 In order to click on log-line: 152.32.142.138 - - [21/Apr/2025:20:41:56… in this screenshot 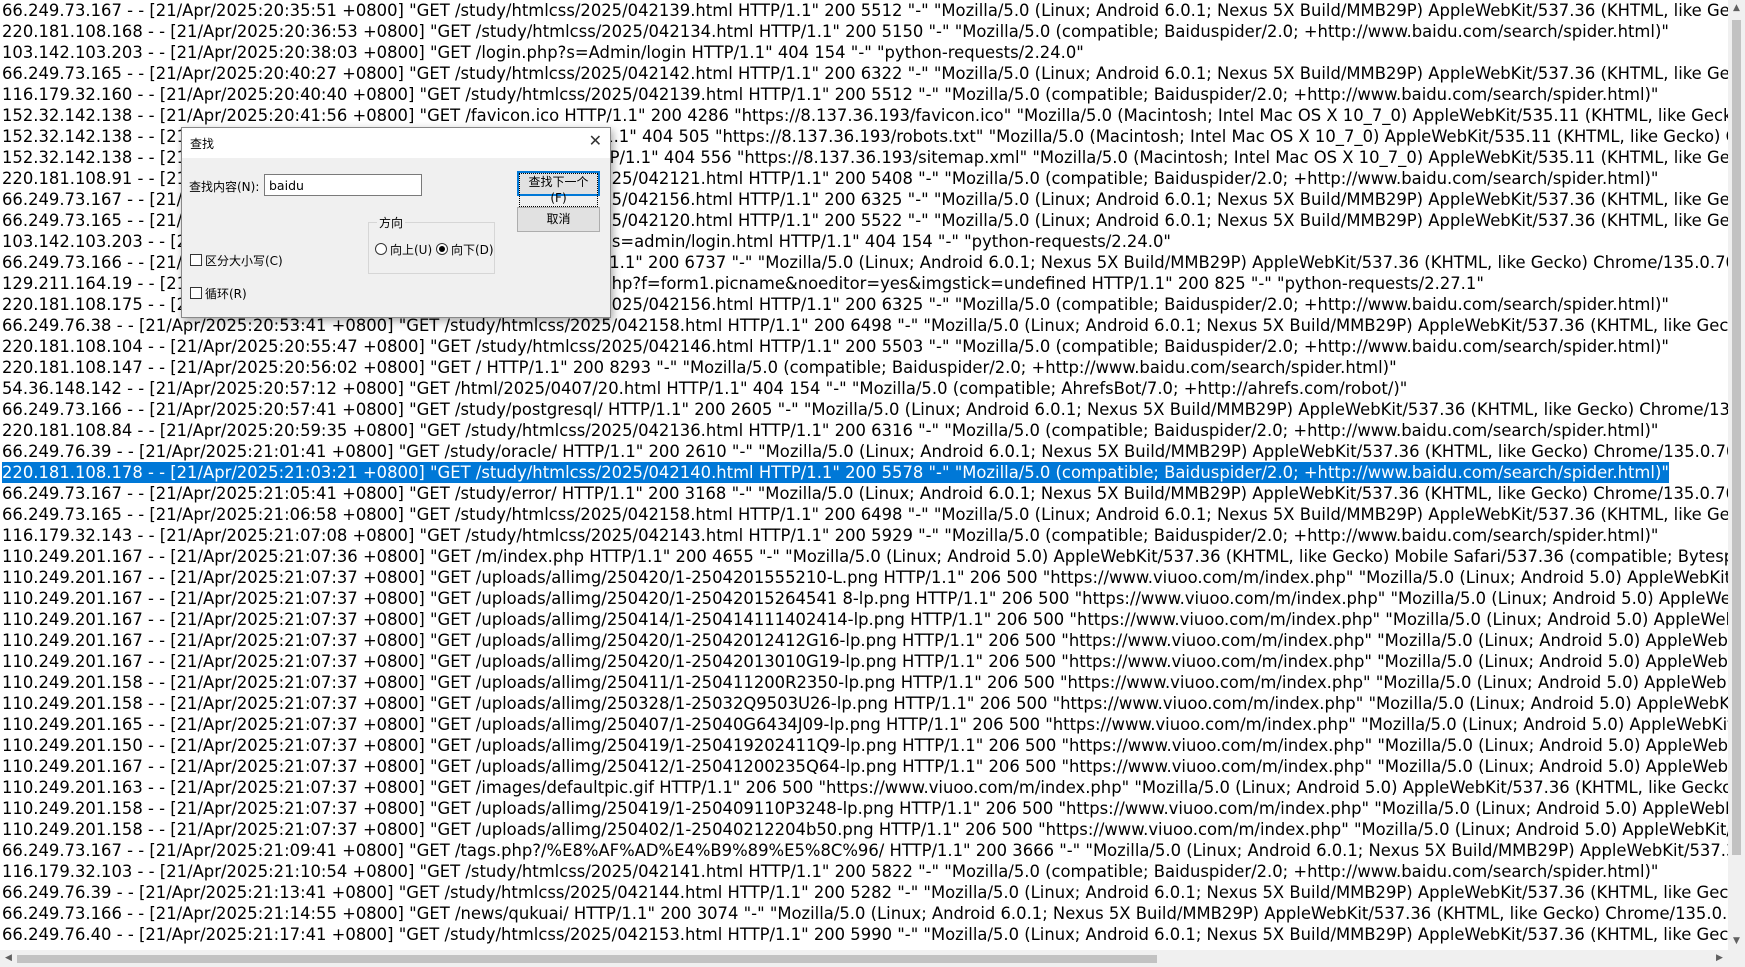, I will do `click(865, 115)`.